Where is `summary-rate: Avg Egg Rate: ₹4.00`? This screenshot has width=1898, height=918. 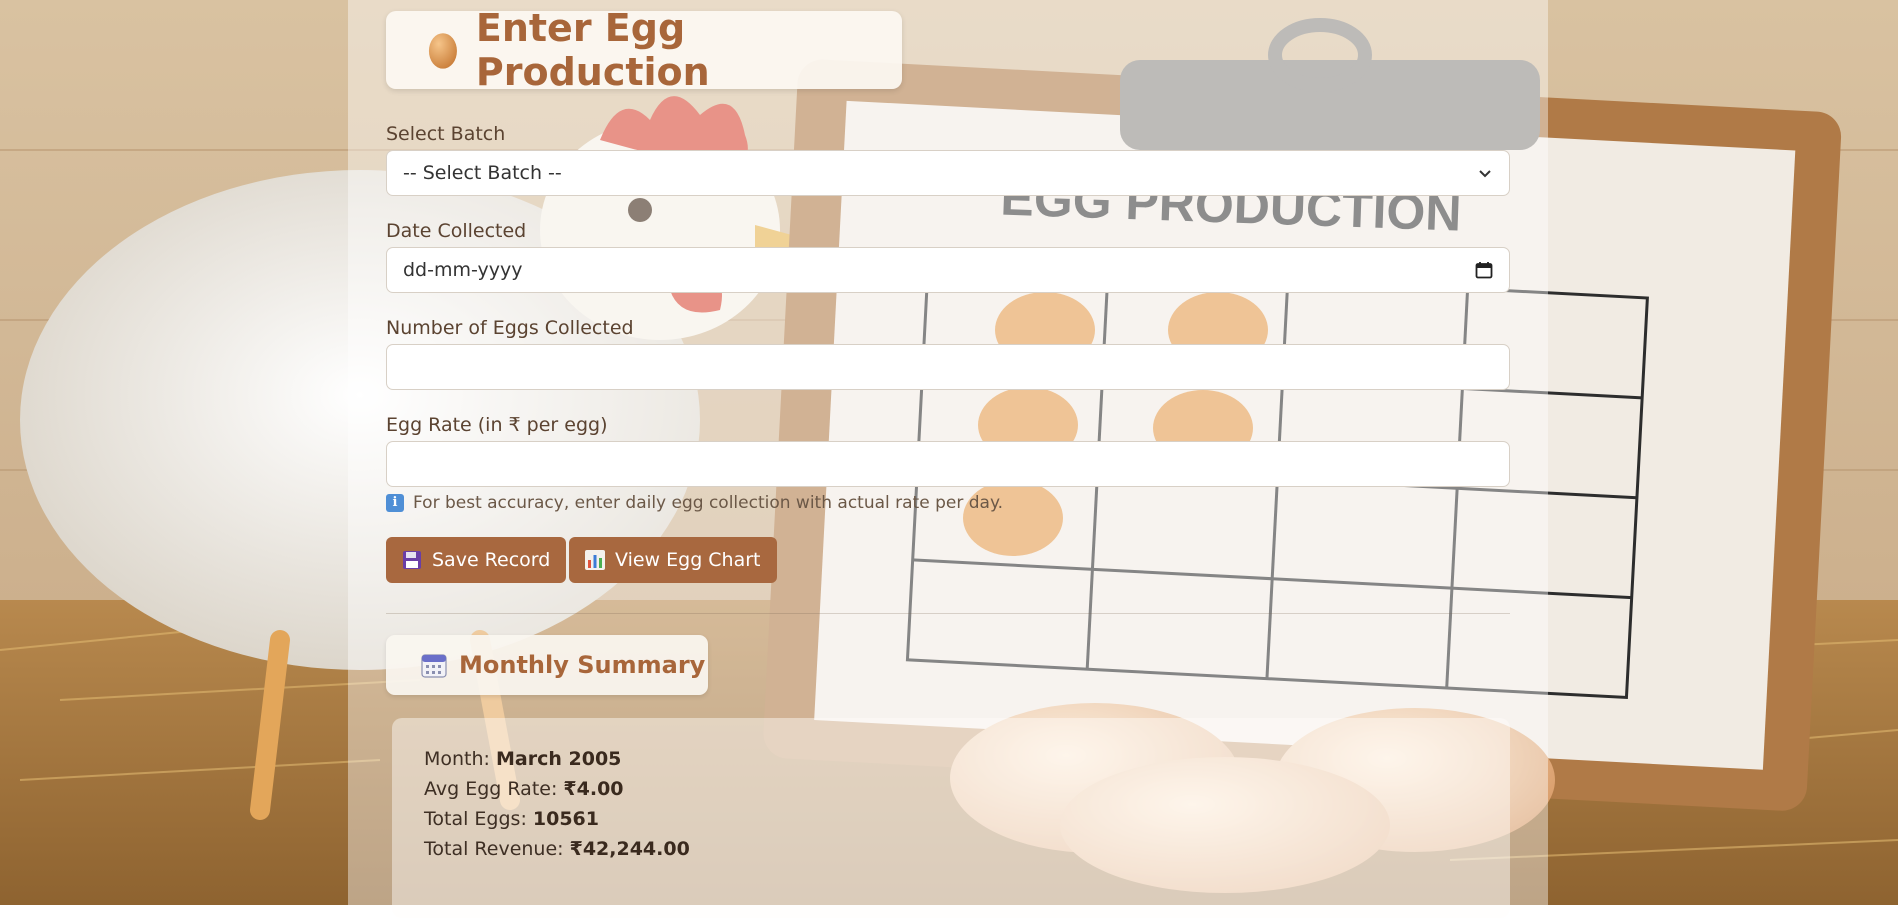
summary-rate: Avg Egg Rate: ₹4.00 is located at coordinates (524, 789).